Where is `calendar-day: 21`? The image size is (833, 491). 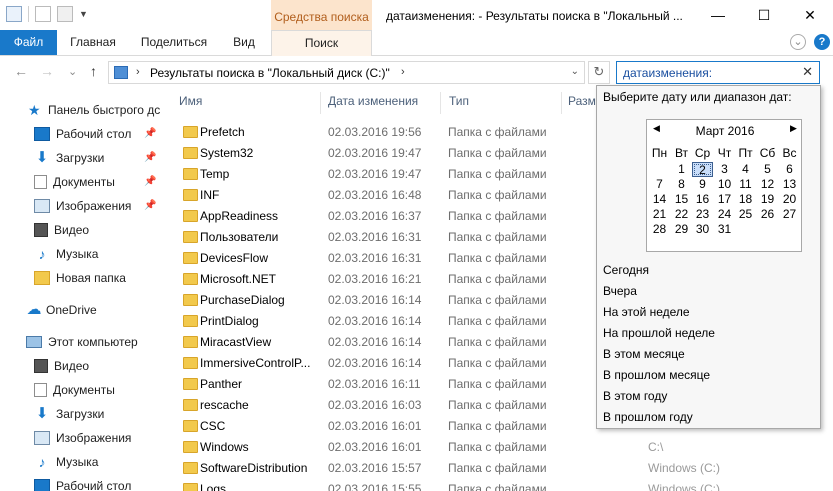
calendar-day: 21 is located at coordinates (659, 214).